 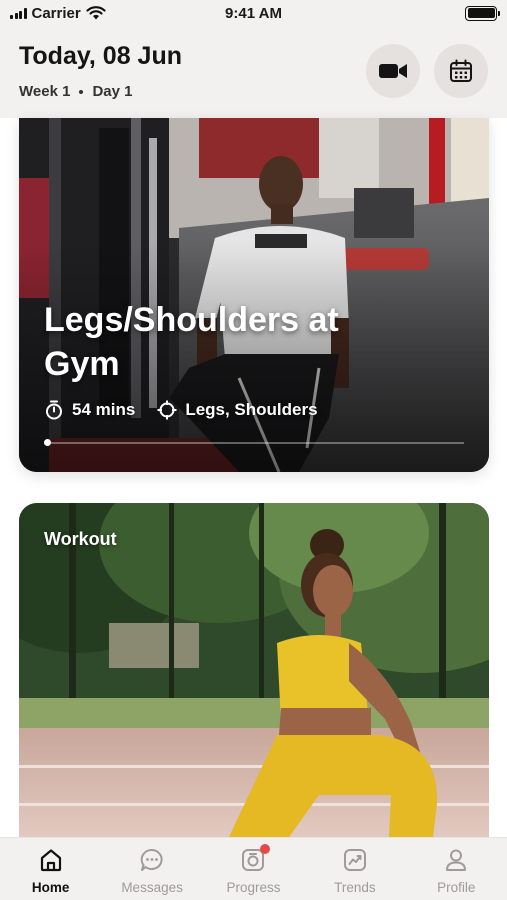 What do you see at coordinates (101, 56) in the screenshot?
I see `page-title: Today, 08 Jun` at bounding box center [101, 56].